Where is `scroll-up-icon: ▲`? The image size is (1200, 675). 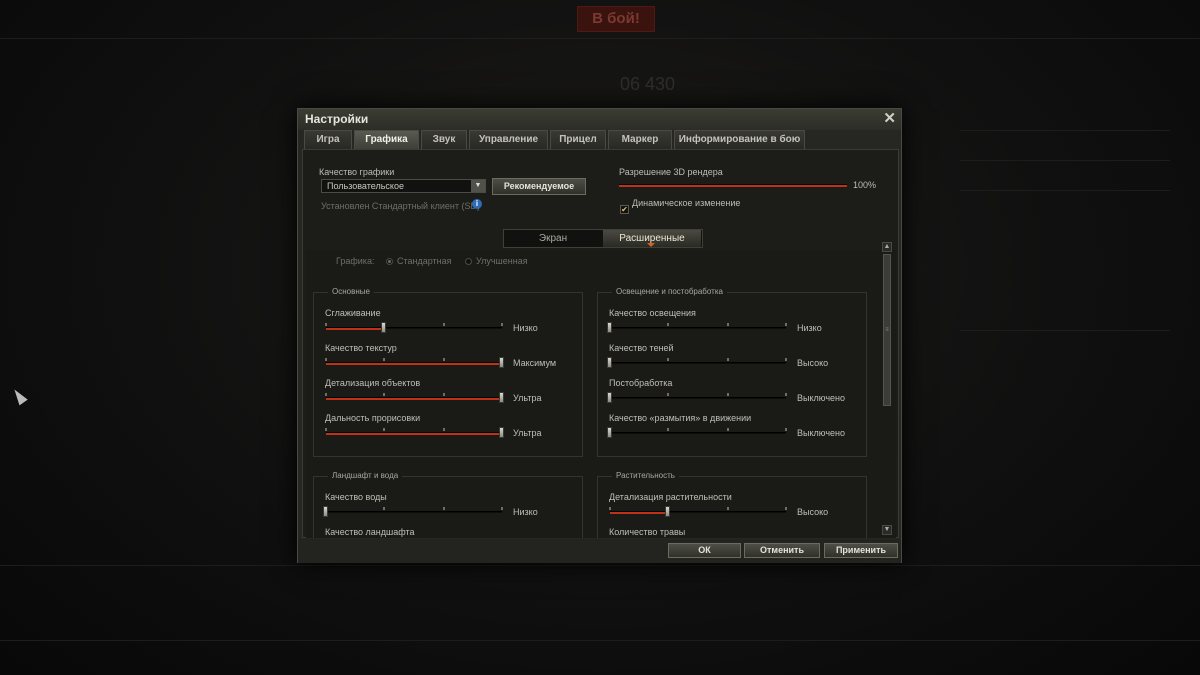
scroll-up-icon: ▲ is located at coordinates (887, 247).